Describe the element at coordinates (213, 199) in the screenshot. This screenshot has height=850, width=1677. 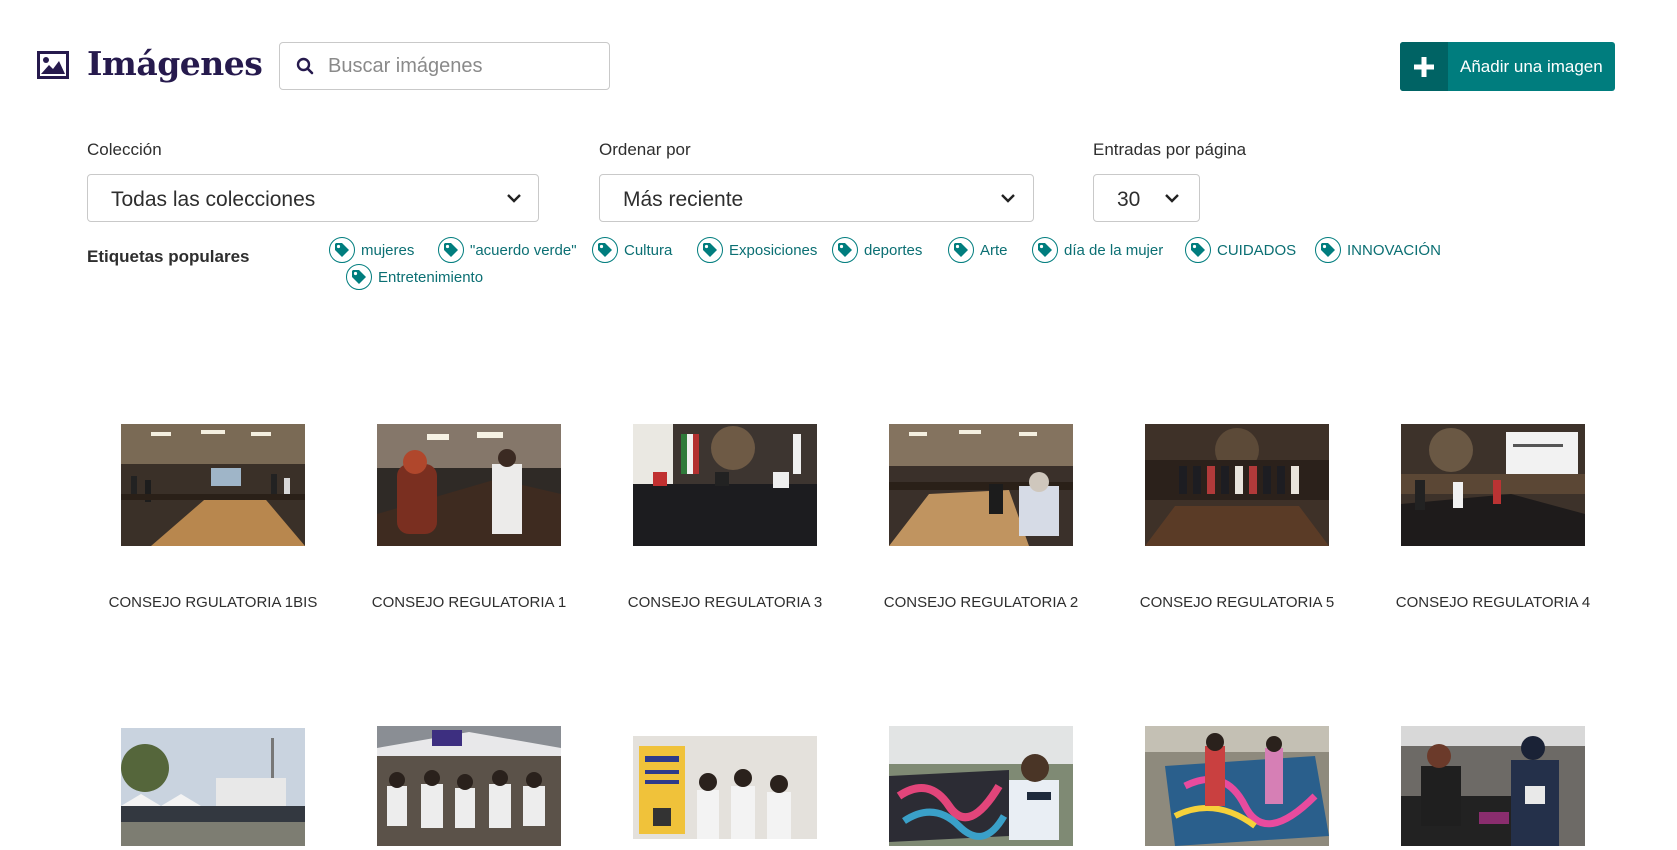
I see `collection-value: Todas las colecciones` at that location.